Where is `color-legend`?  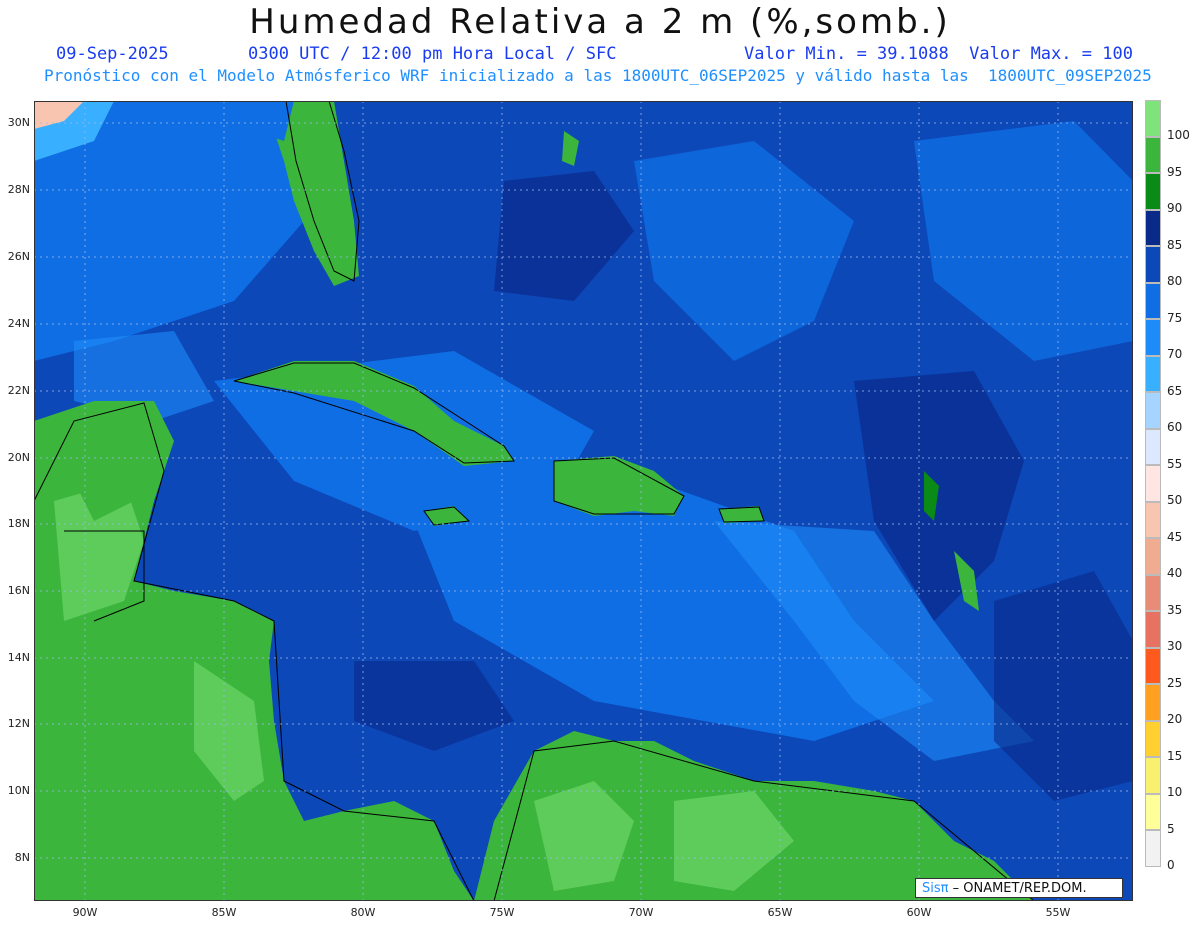 color-legend is located at coordinates (1153, 483).